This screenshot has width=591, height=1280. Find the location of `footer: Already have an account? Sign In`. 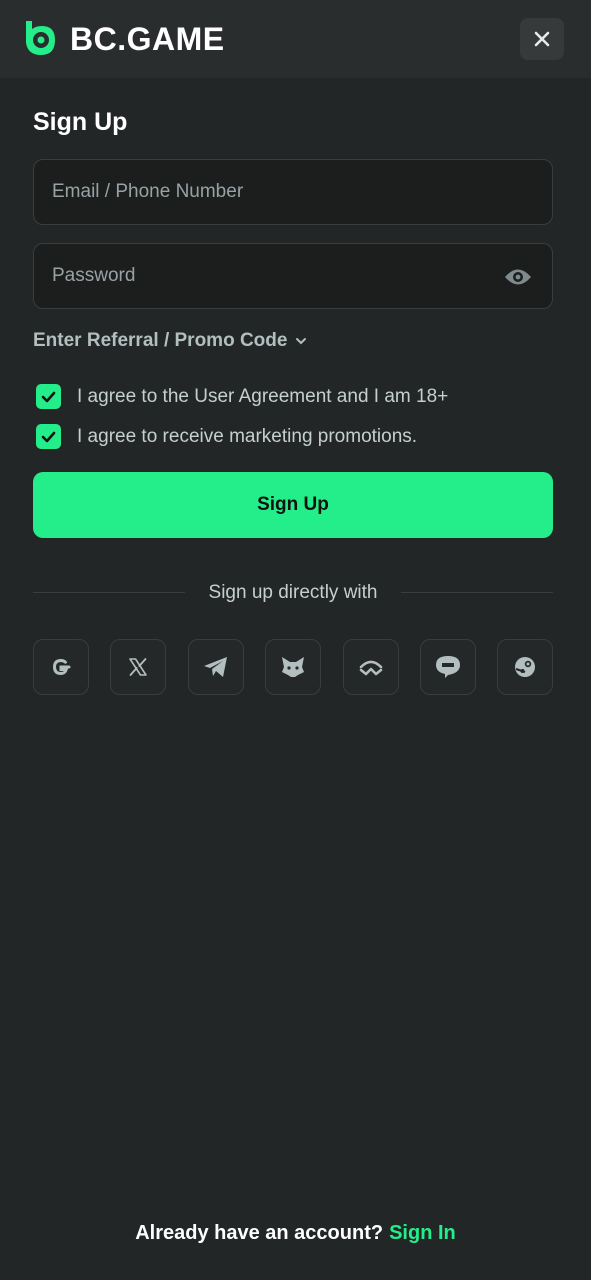

footer: Already have an account? Sign In is located at coordinates (295, 1233).